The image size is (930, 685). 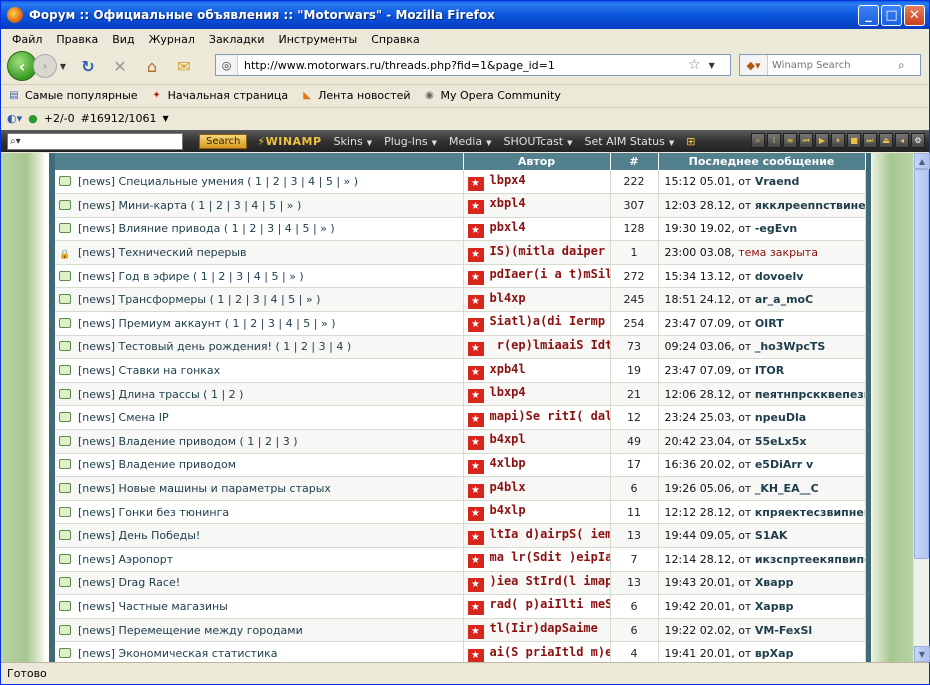 I want to click on minimize-button: _, so click(x=868, y=15).